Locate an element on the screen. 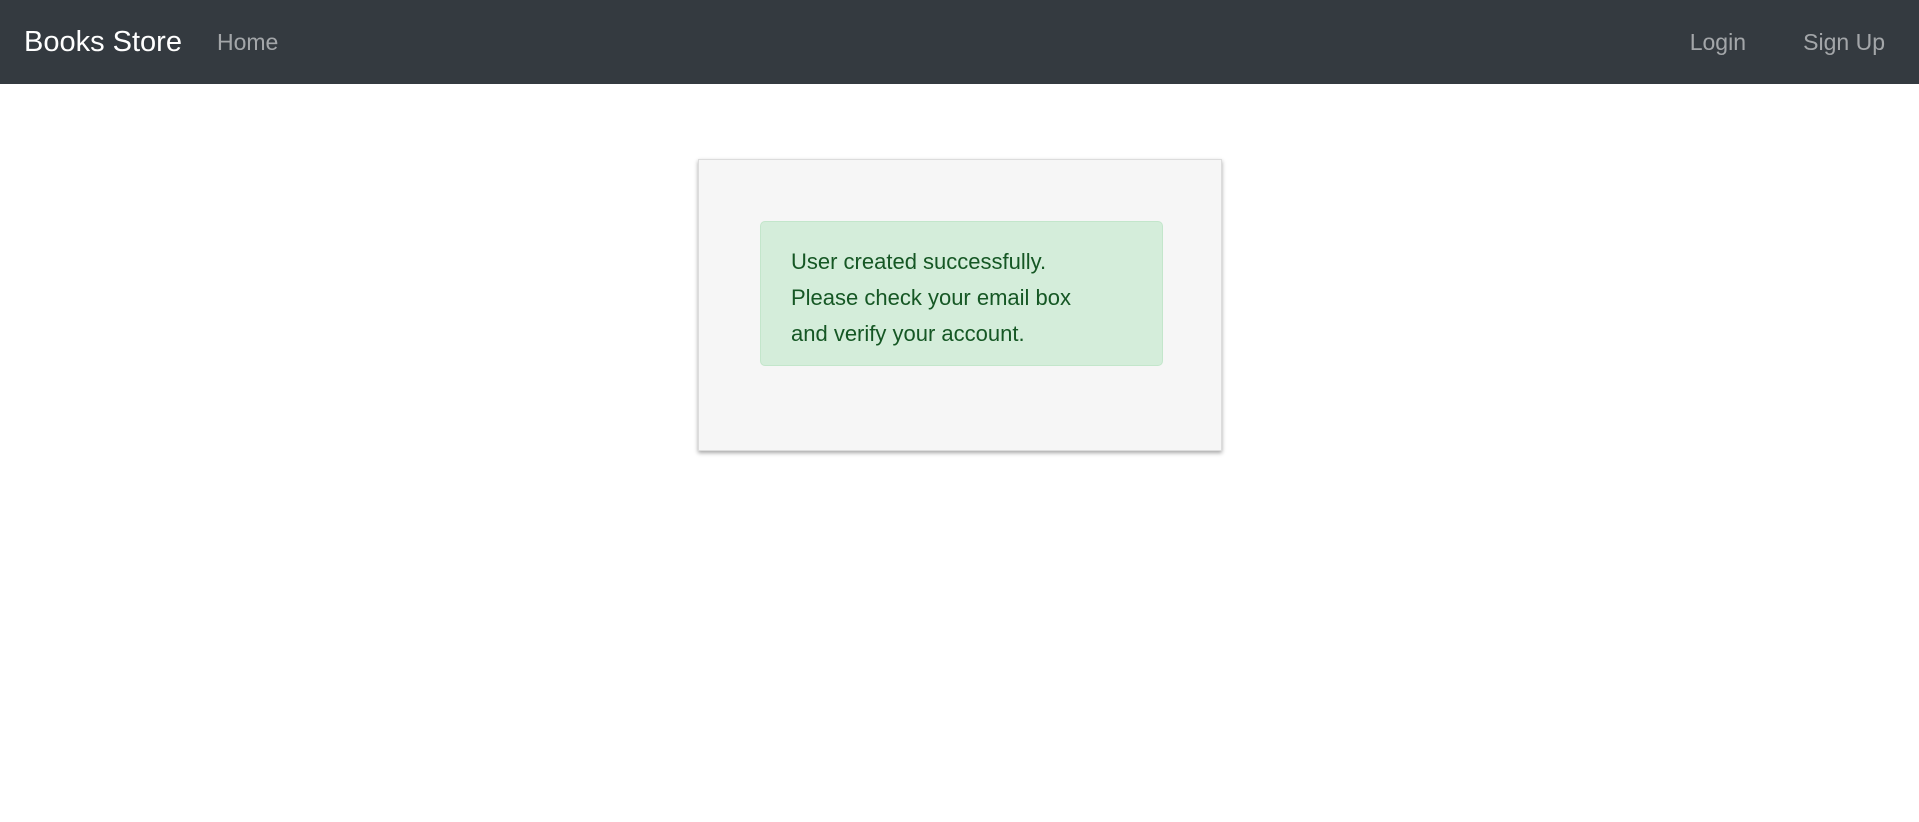 The height and width of the screenshot is (822, 1919). alert-line-2: Please check your email box is located at coordinates (931, 297).